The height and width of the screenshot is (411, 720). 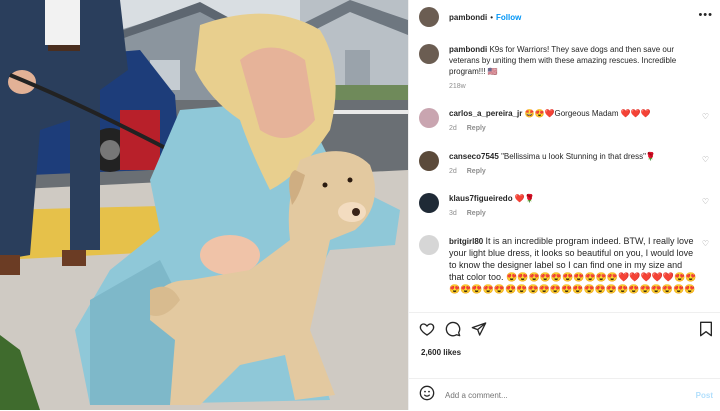 I want to click on comment-username: britgirl80, so click(x=466, y=241).